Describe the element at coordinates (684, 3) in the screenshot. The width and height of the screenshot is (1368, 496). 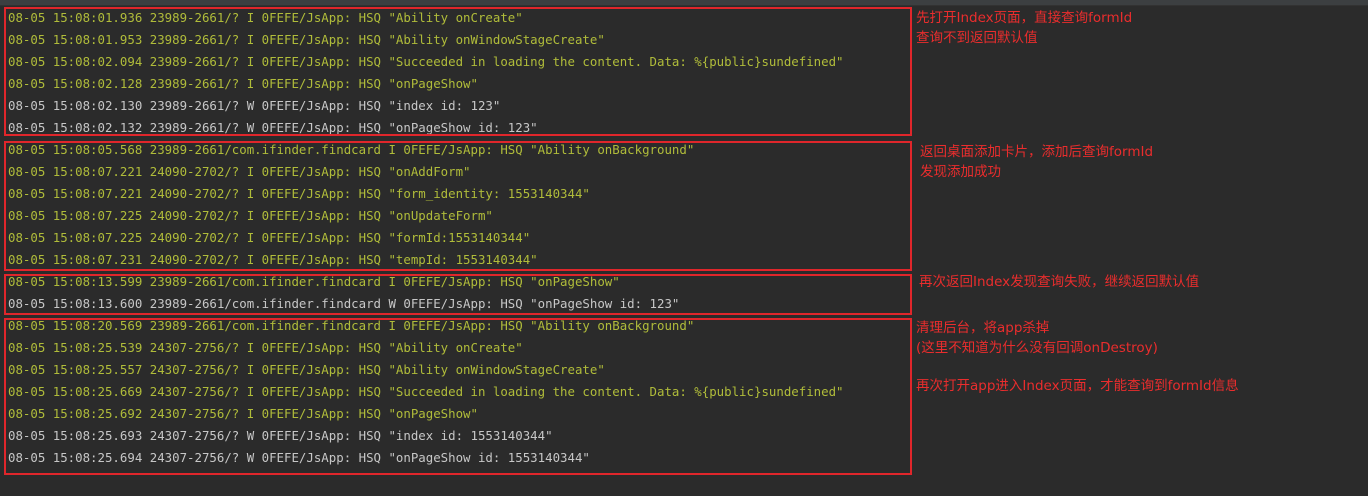
I see `top-toolbar-strip` at that location.